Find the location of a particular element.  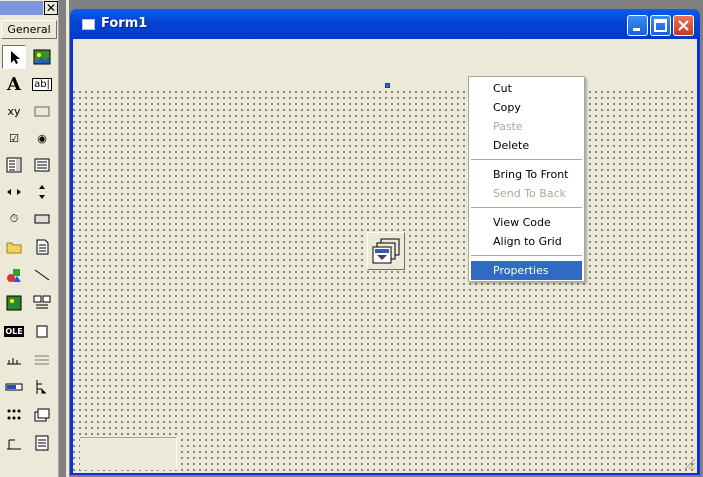

tool-23-icon is located at coordinates (14, 359).